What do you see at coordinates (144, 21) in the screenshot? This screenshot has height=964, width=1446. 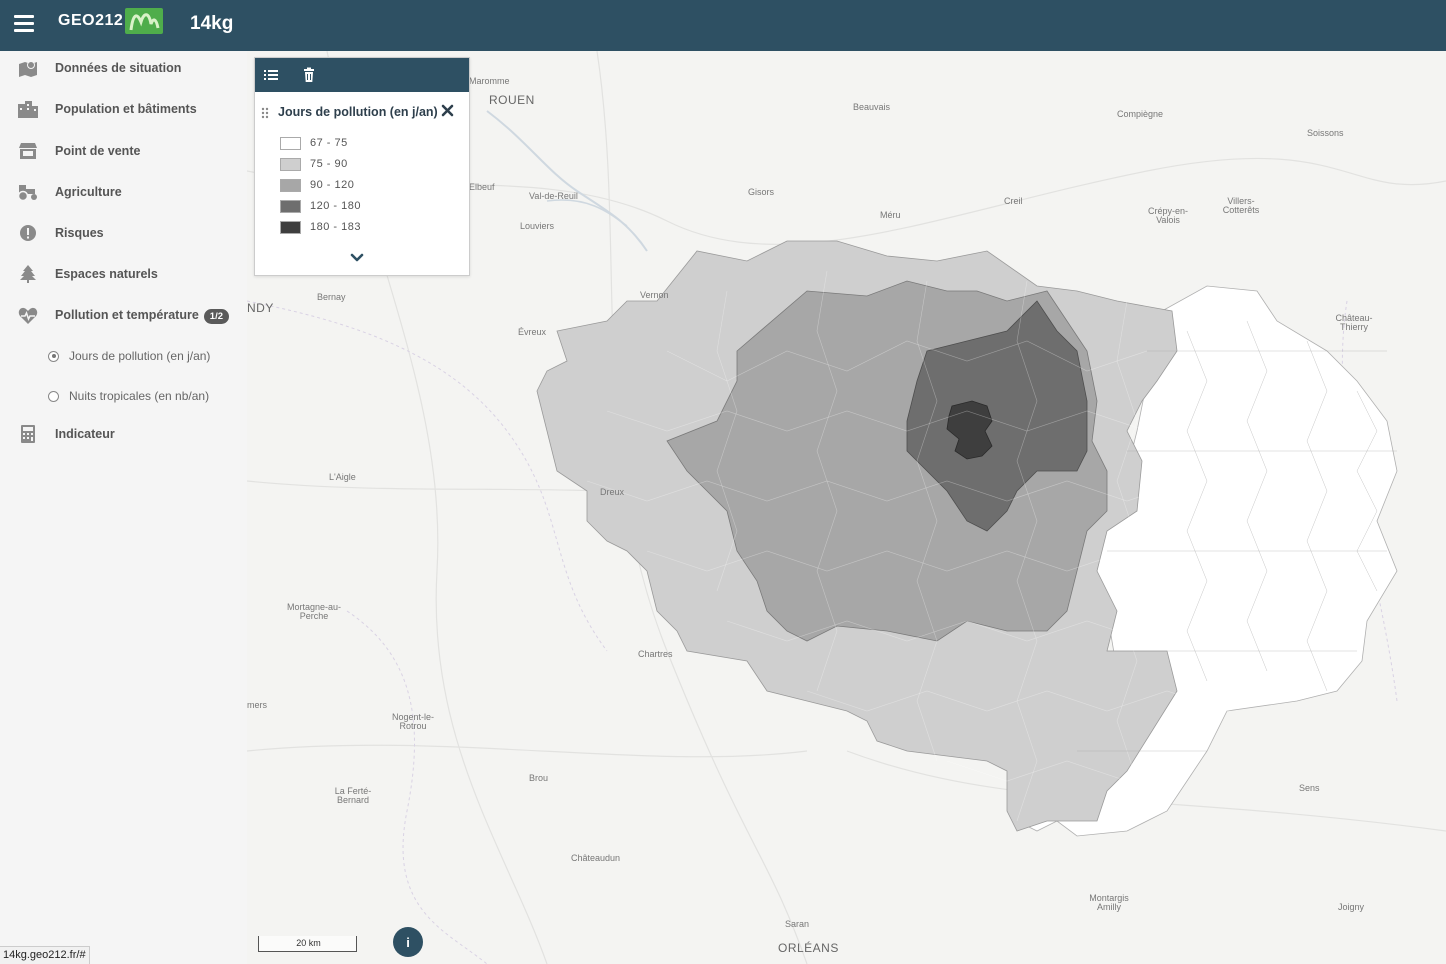 I see `logo-m-icon` at bounding box center [144, 21].